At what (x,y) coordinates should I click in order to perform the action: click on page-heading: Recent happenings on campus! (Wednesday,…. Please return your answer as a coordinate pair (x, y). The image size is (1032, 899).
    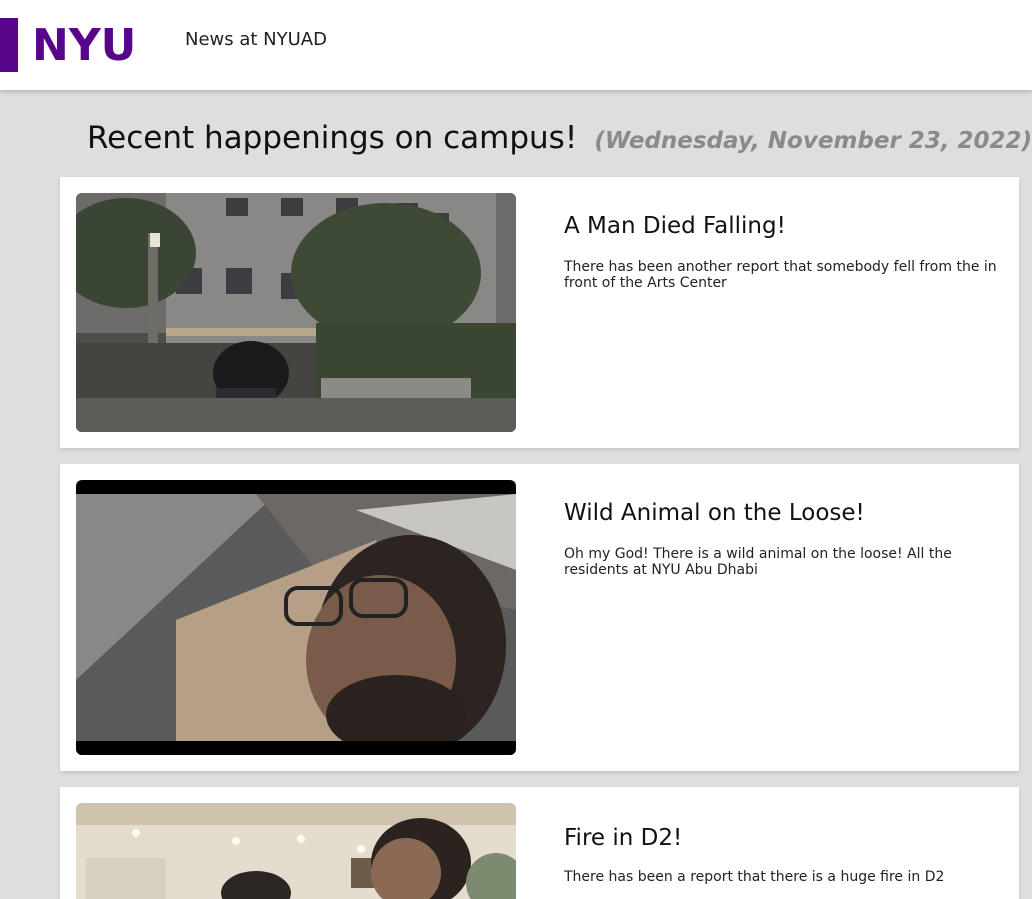
    Looking at the image, I should click on (559, 137).